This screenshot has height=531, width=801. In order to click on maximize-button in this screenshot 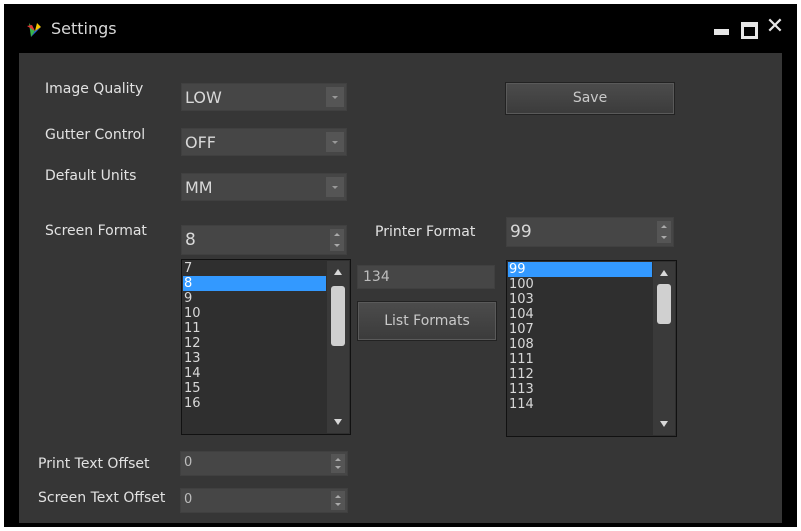, I will do `click(749, 28)`.